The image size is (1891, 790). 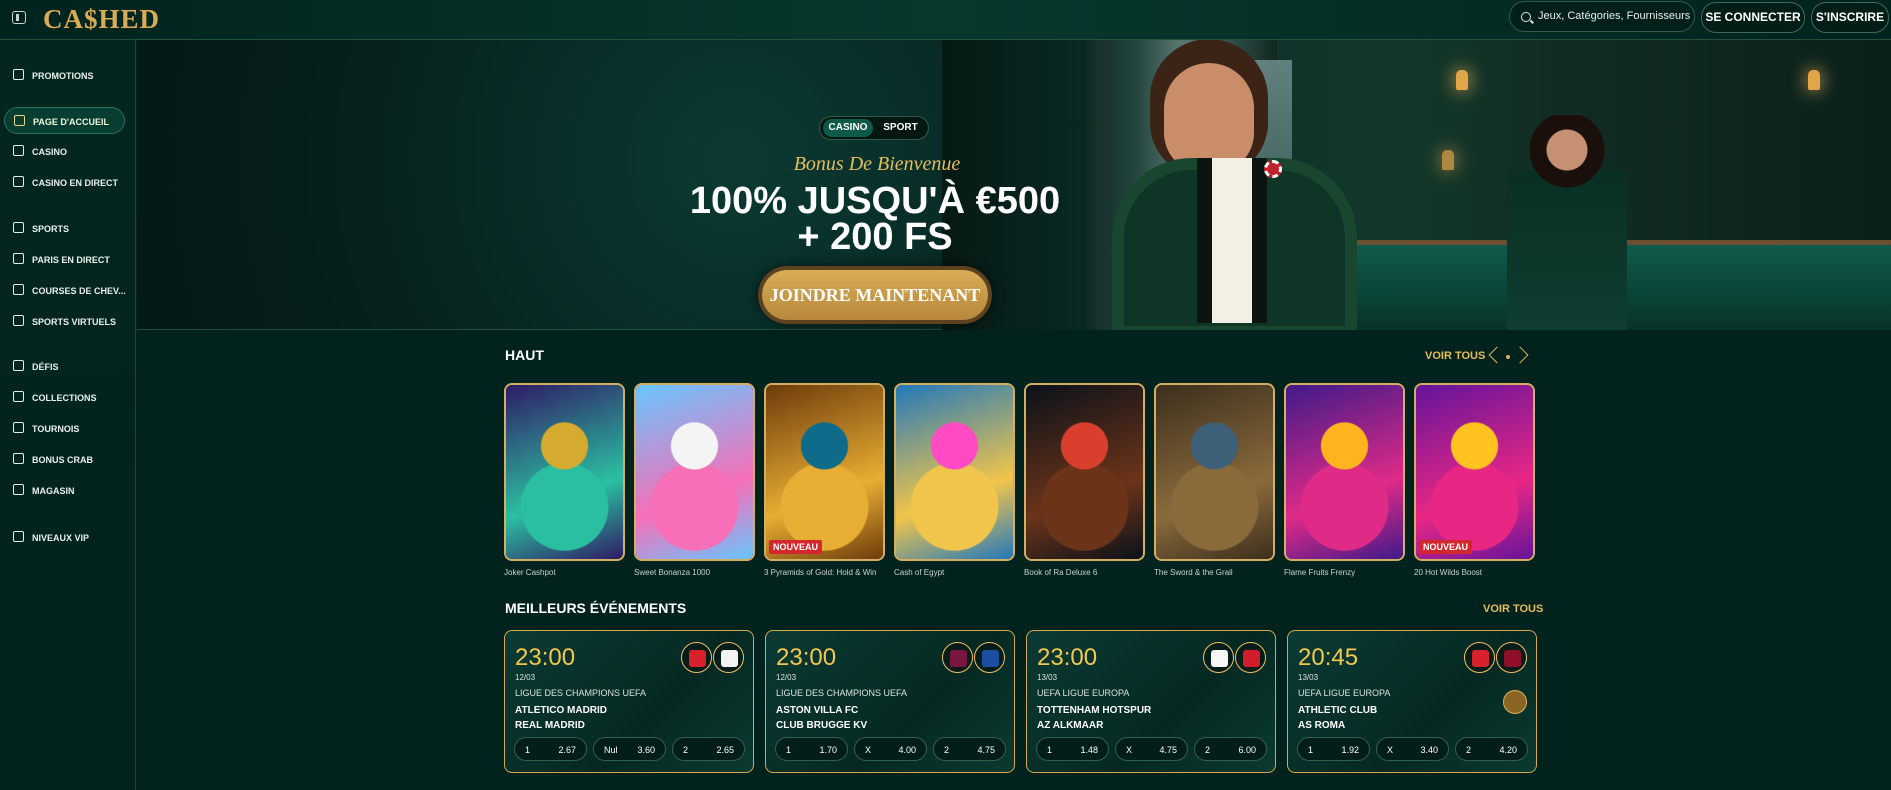 I want to click on casino-sport-switch: CASINO SPORT, so click(x=874, y=128).